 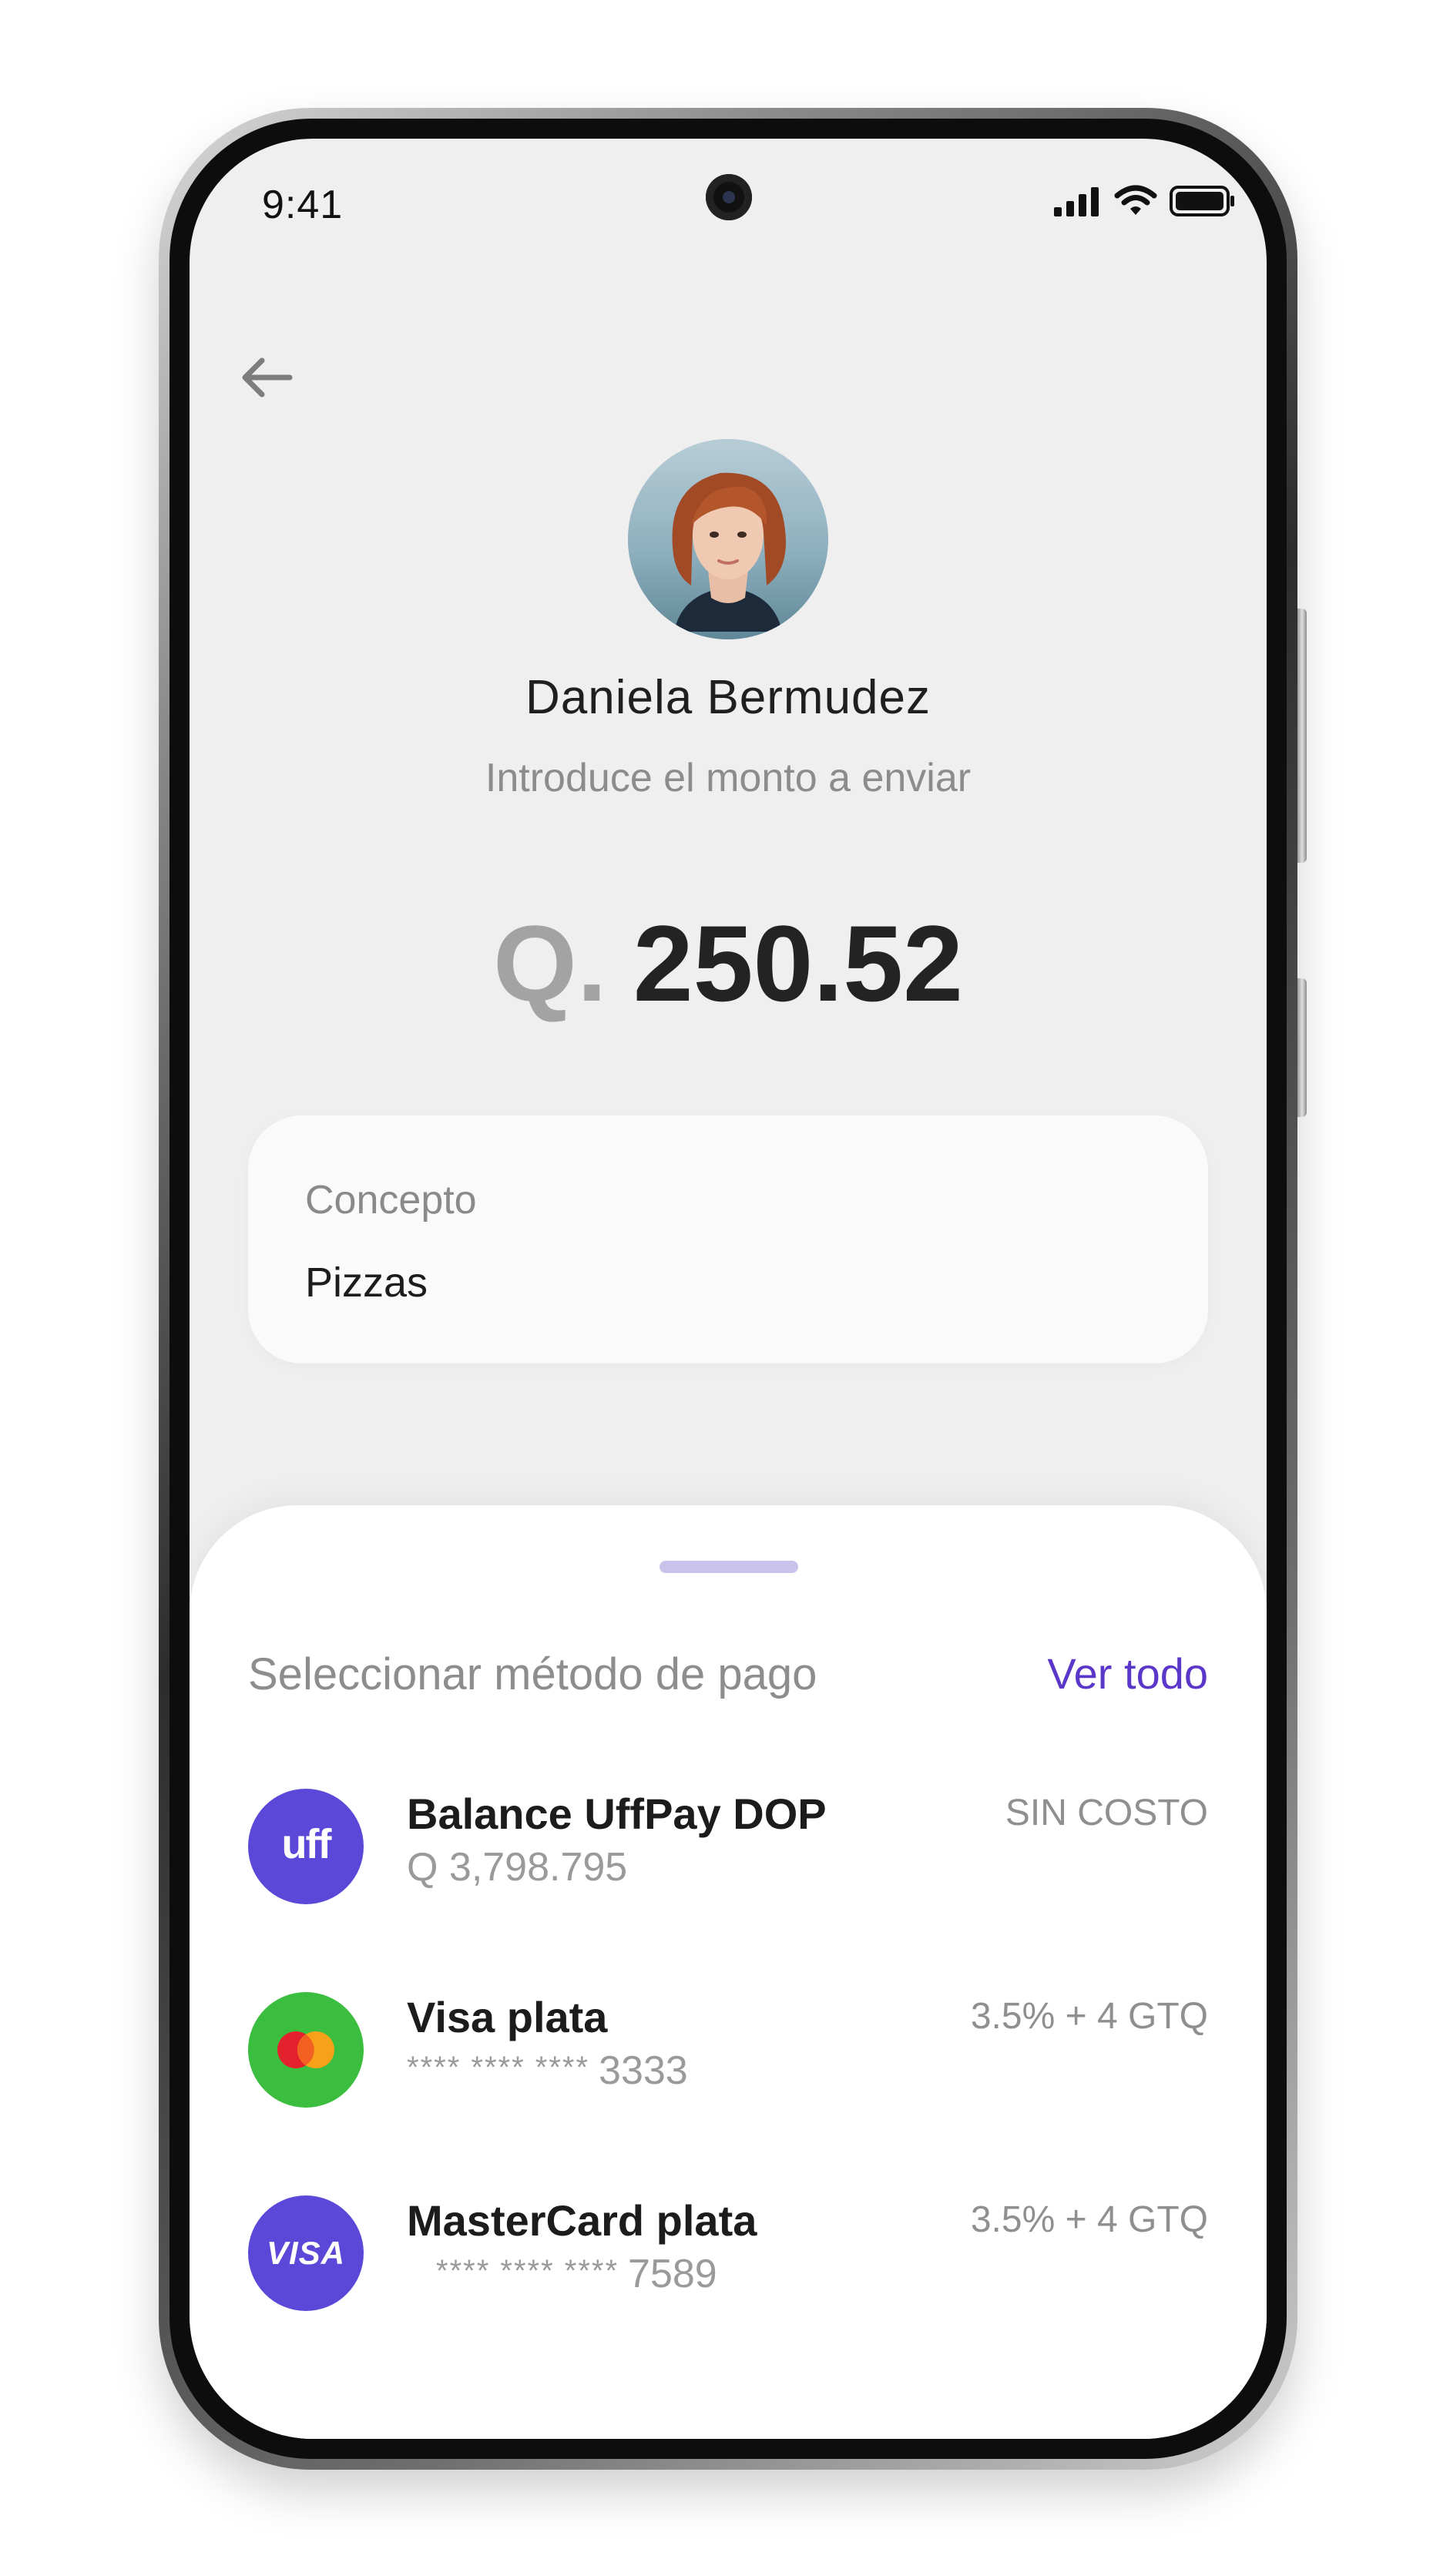 What do you see at coordinates (582, 2220) in the screenshot?
I see `method-name: MasterCard plata` at bounding box center [582, 2220].